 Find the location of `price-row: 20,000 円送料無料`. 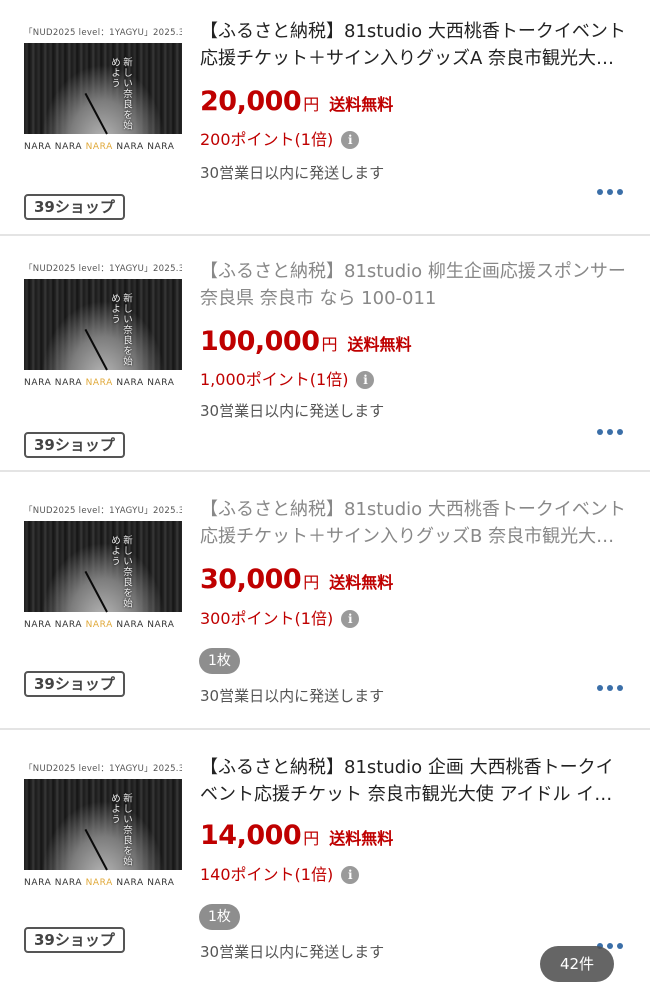

price-row: 20,000 円送料無料 is located at coordinates (296, 103).